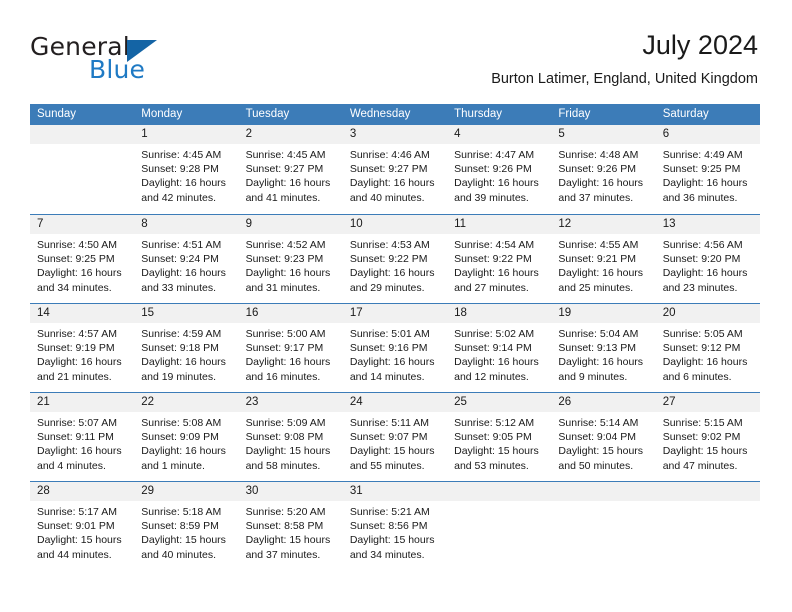 The width and height of the screenshot is (792, 612). I want to click on weekday-header-saturday: Saturday, so click(685, 114).